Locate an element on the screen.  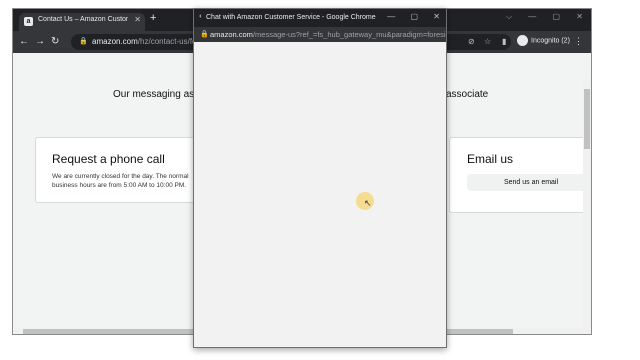
send-email-button: Send us an email is located at coordinates (529, 182).